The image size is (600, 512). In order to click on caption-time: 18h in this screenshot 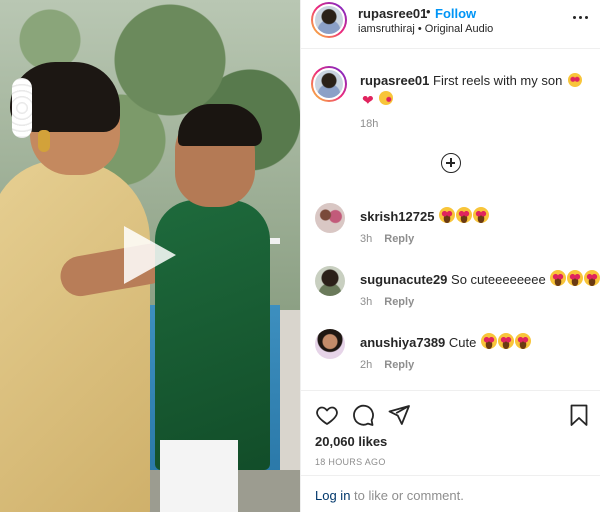, I will do `click(369, 124)`.